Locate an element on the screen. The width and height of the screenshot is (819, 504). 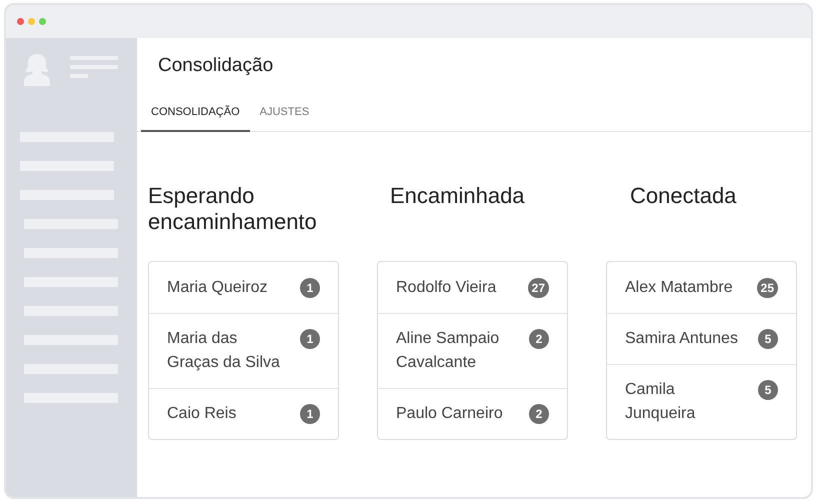
maximize-dot-icon is located at coordinates (42, 21).